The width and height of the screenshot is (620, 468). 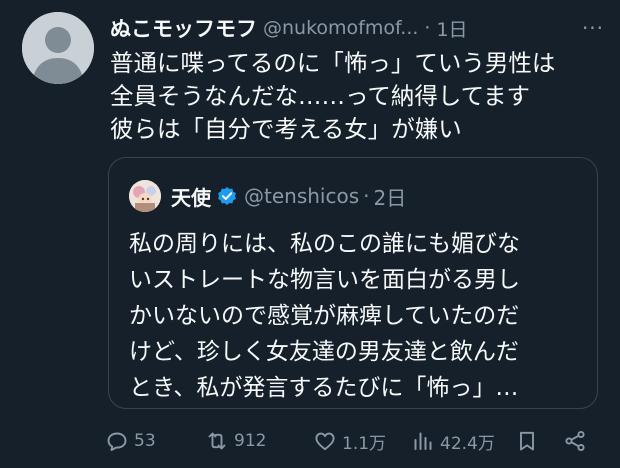 I want to click on tweet-timestamp: 1日, so click(x=451, y=28).